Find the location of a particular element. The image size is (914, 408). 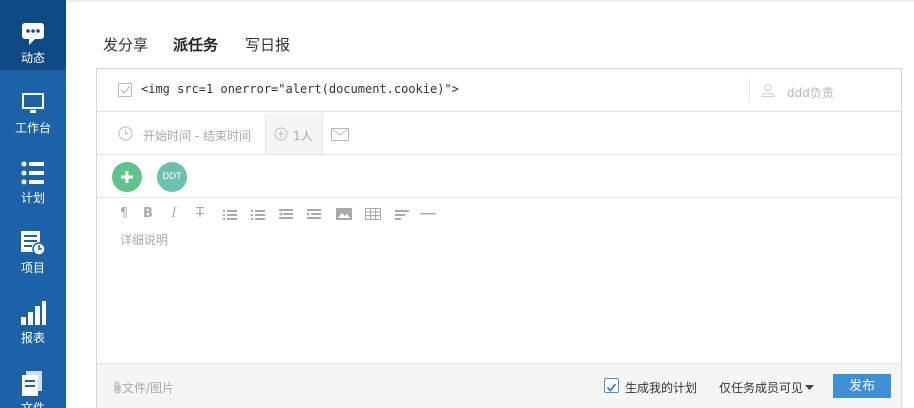

sidebar-item-project: 项目 is located at coordinates (33, 245).